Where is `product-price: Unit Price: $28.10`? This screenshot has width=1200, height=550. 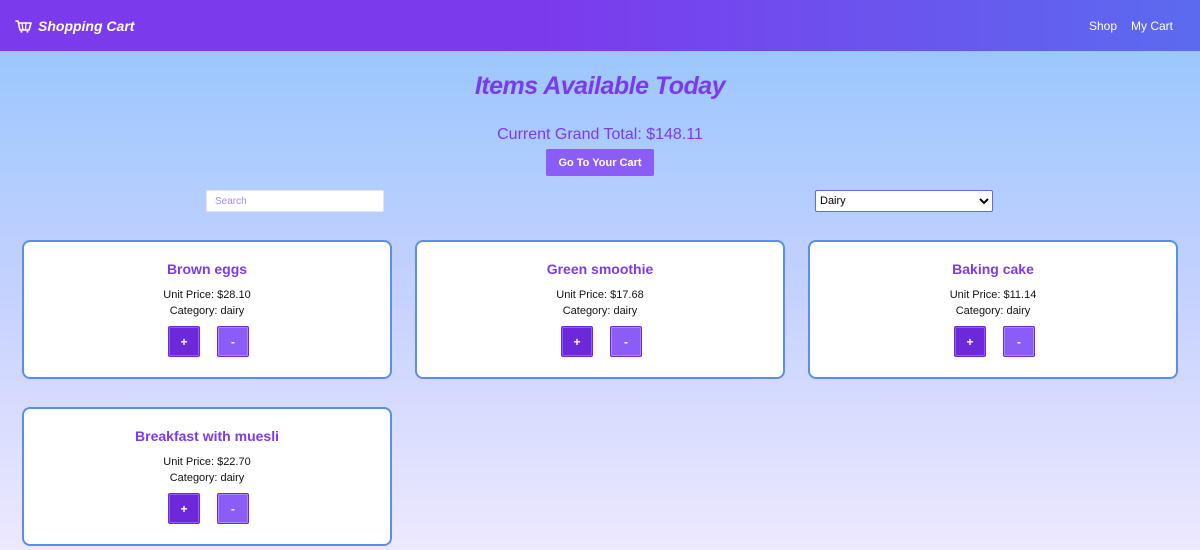
product-price: Unit Price: $28.10 is located at coordinates (207, 295).